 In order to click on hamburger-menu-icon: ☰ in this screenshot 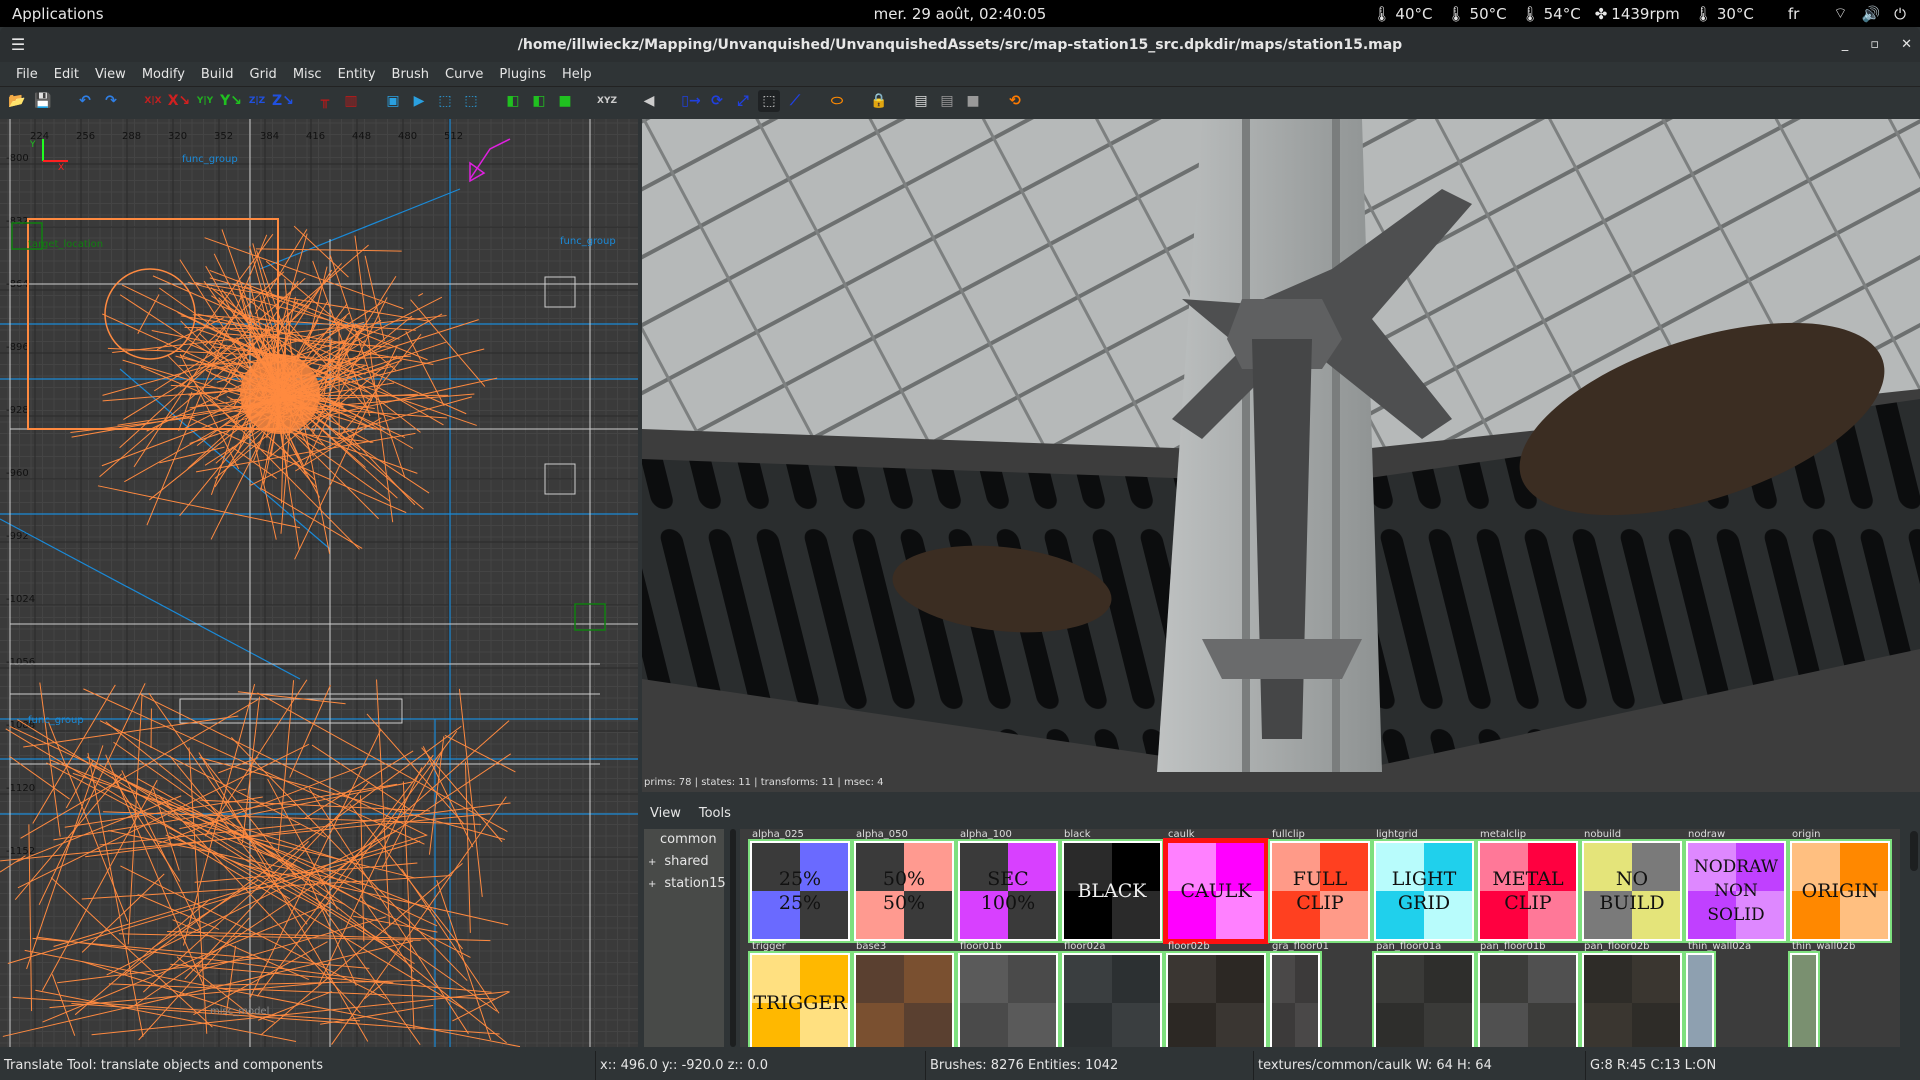, I will do `click(18, 44)`.